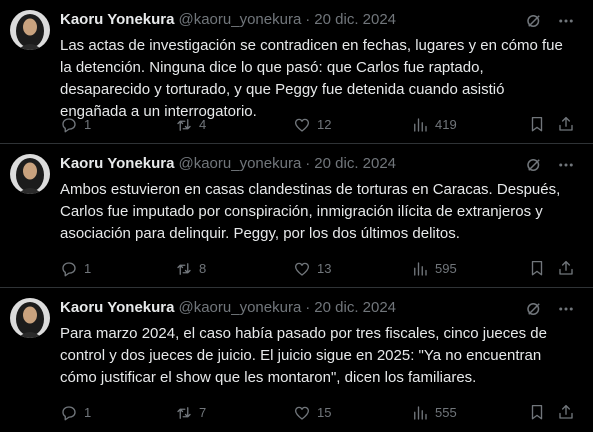 The image size is (593, 432). What do you see at coordinates (446, 268) in the screenshot?
I see `views-count: 595` at bounding box center [446, 268].